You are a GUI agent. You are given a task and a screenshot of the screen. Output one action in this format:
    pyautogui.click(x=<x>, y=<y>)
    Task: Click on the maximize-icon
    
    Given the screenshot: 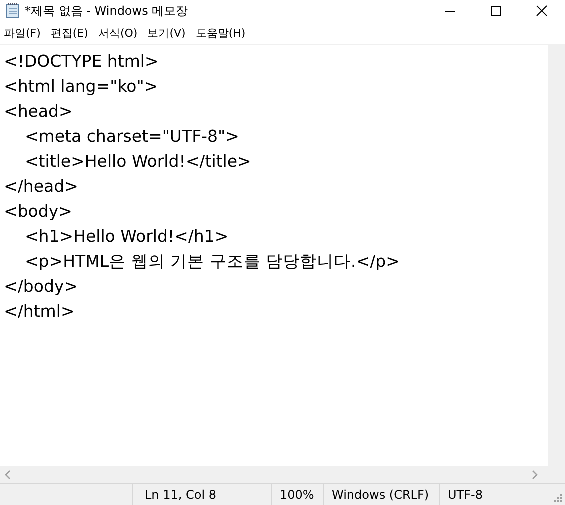 What is the action you would take?
    pyautogui.click(x=496, y=11)
    